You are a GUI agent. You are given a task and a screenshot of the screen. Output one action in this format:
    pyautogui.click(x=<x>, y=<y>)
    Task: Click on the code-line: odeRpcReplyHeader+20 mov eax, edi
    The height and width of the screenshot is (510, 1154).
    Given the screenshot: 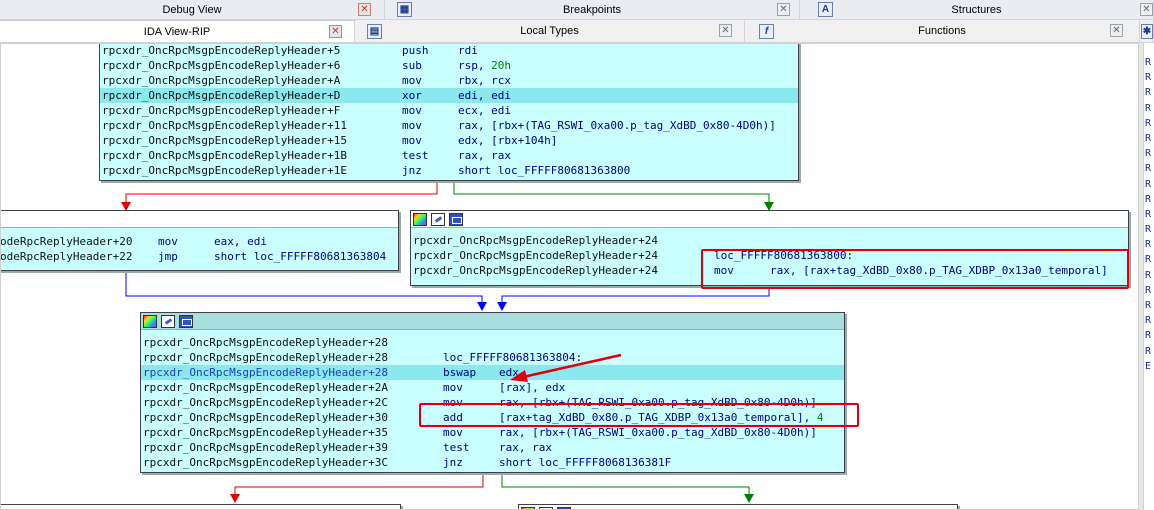 What is the action you would take?
    pyautogui.click(x=199, y=241)
    